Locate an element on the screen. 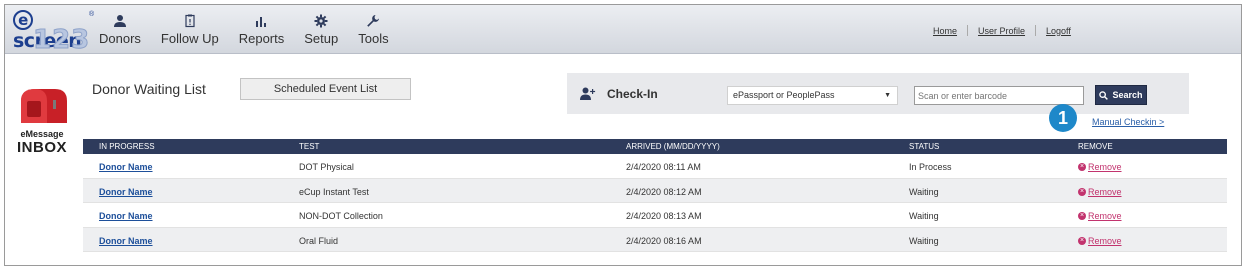 Image resolution: width=1246 pixels, height=271 pixels. logo-registered-mark: ® is located at coordinates (92, 14).